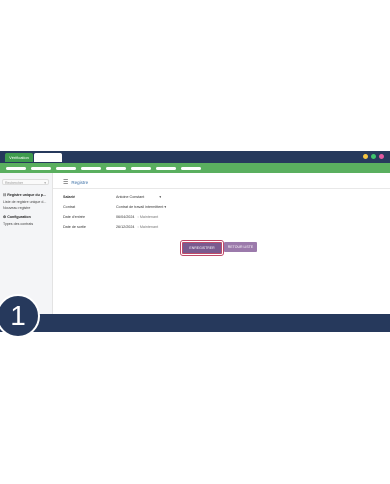 The image size is (390, 484). I want to click on date-sortie-input: 26/12/2024 ▫ Maintenant, so click(137, 227).